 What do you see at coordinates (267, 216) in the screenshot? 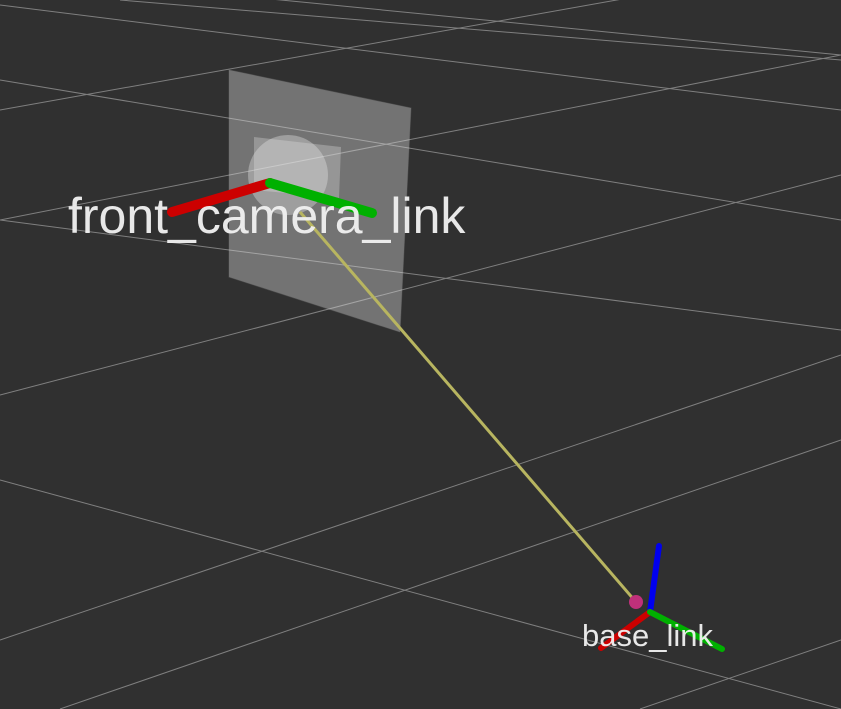
I see `front-camera-frame-label: front_camera_link` at bounding box center [267, 216].